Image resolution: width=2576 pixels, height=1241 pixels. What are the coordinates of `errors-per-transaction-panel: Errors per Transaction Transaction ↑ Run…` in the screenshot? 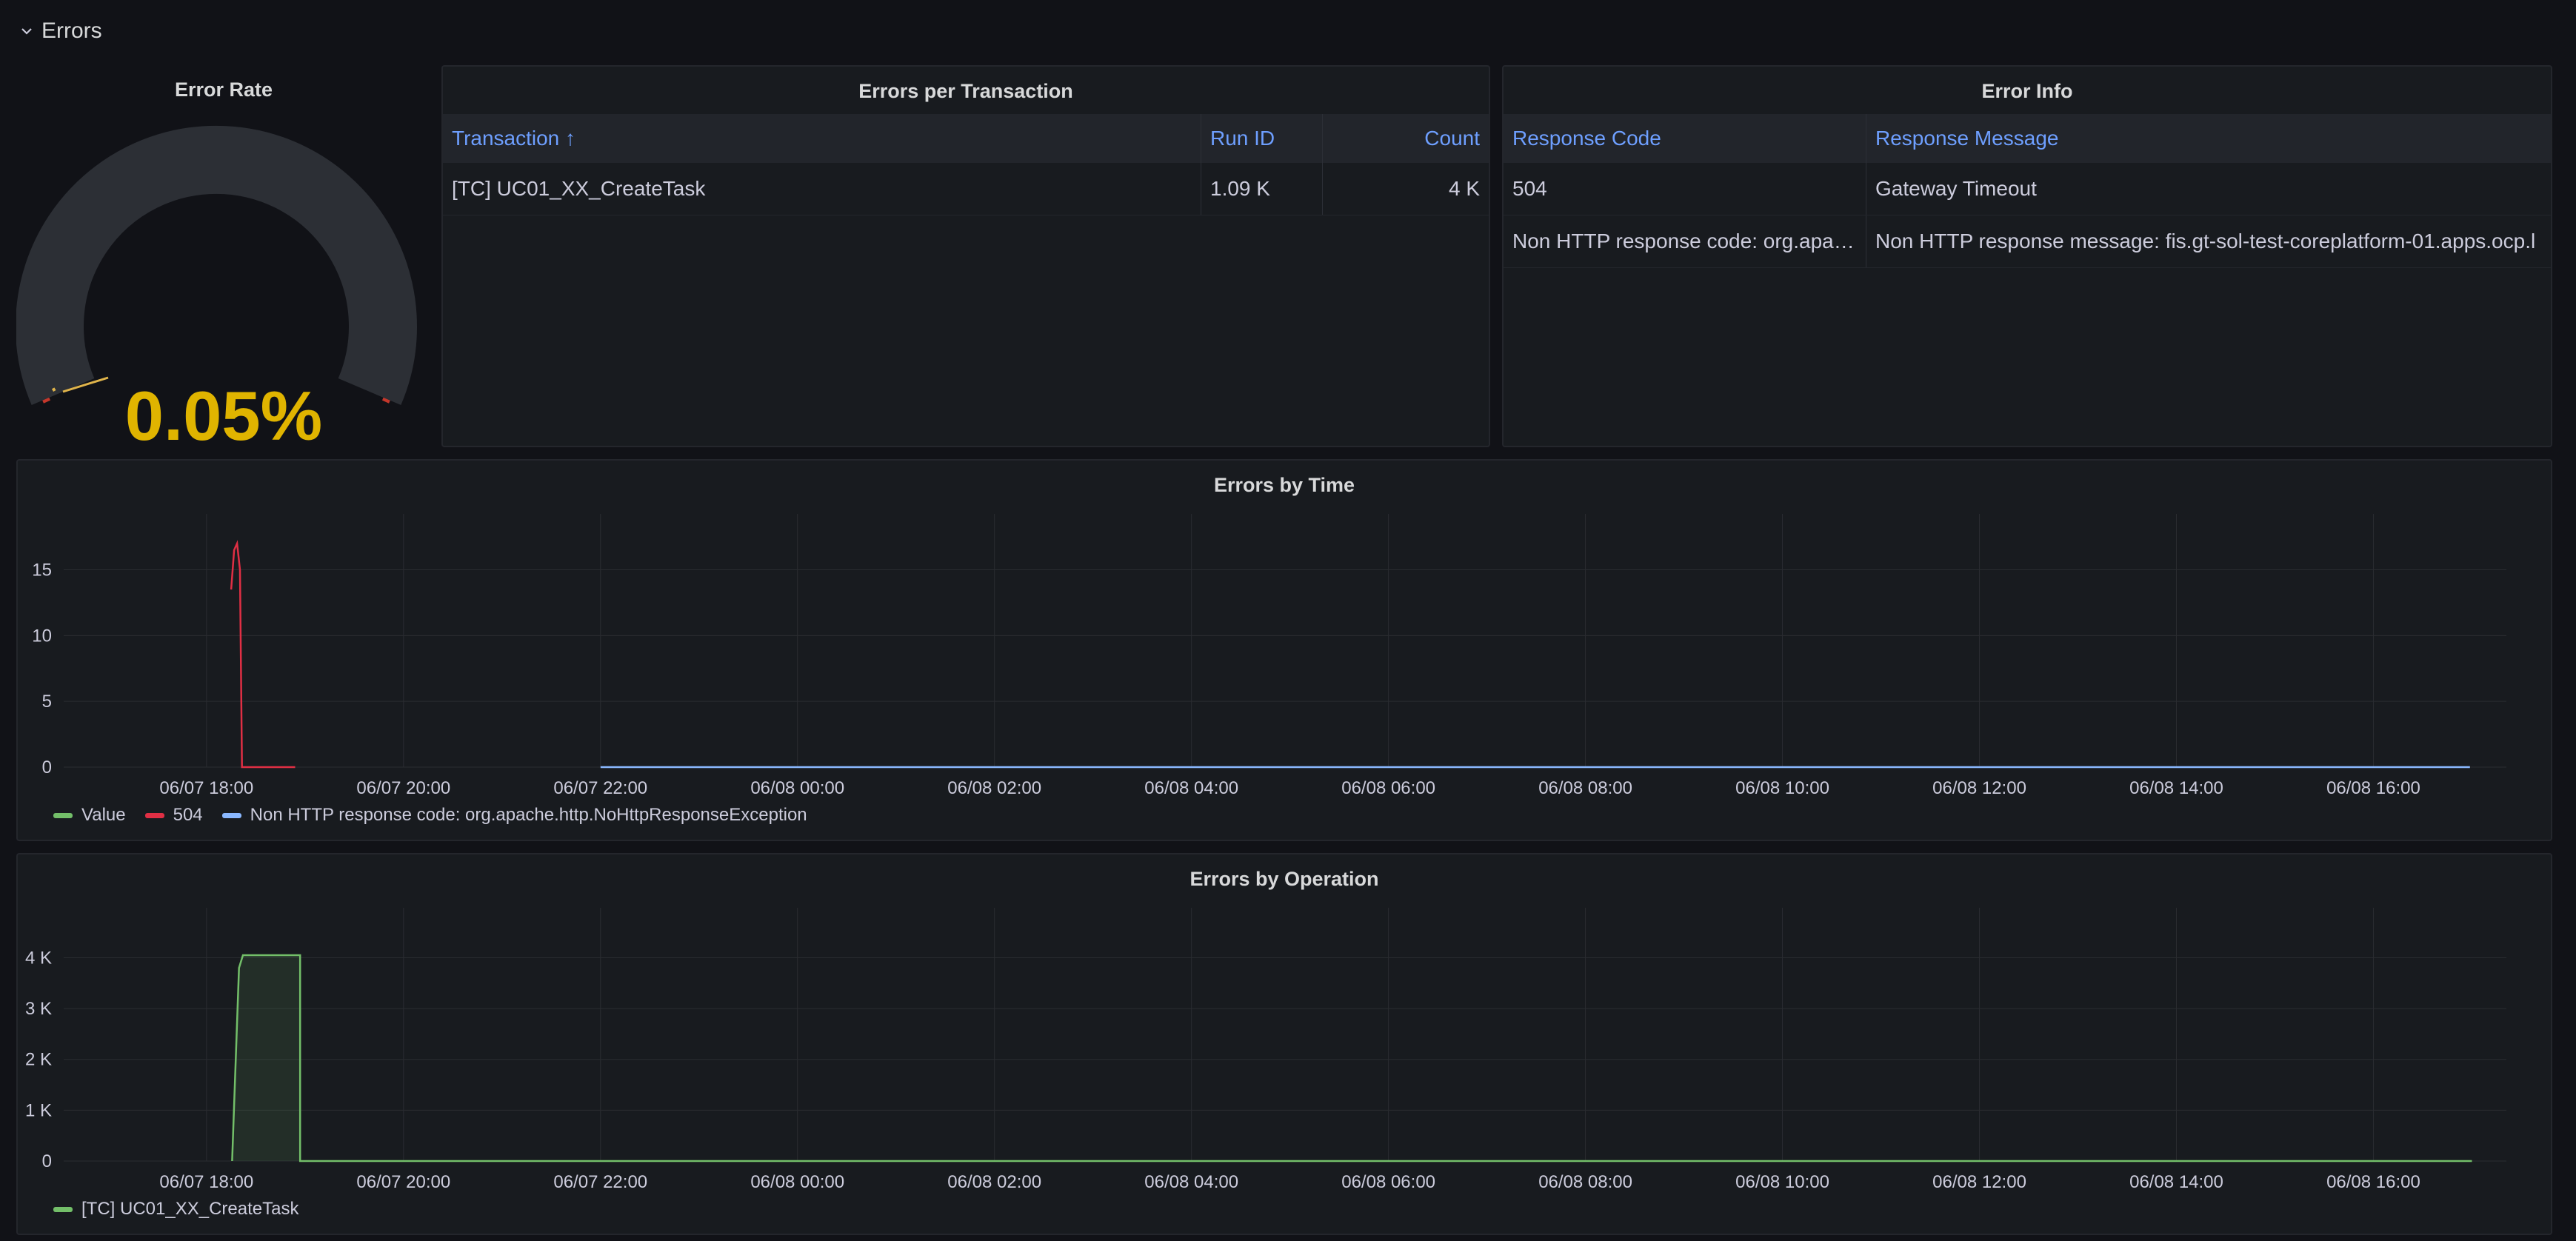 It's located at (965, 256).